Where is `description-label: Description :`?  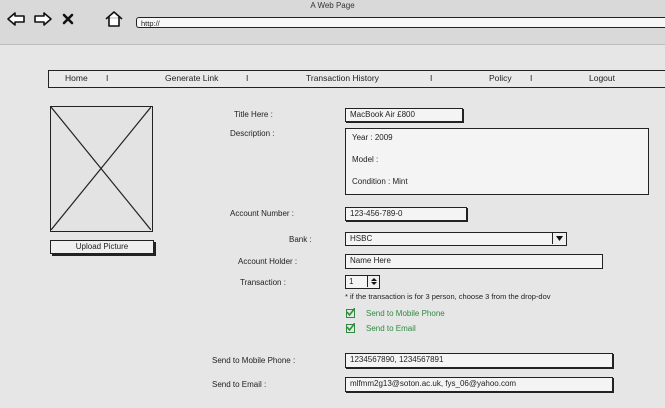 description-label: Description : is located at coordinates (252, 133).